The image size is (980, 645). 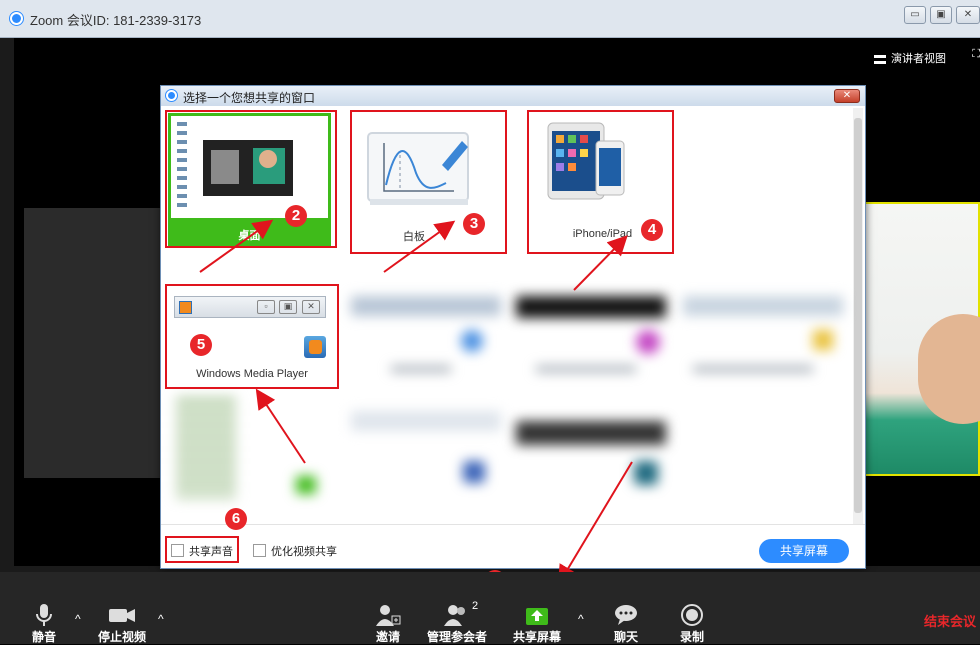 I want to click on chat-button: 聊天, so click(x=626, y=608).